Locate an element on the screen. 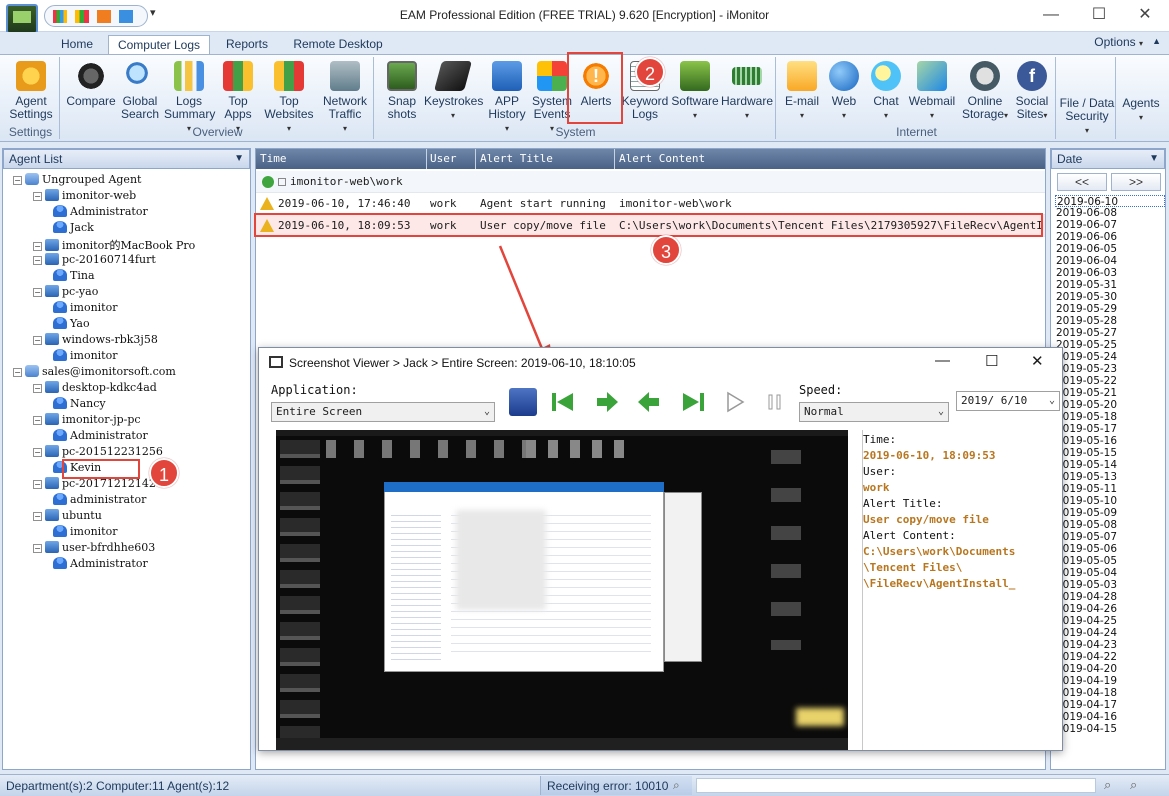 Image resolution: width=1169 pixels, height=796 pixels. date-item: 2019-05-13 is located at coordinates (1110, 477).